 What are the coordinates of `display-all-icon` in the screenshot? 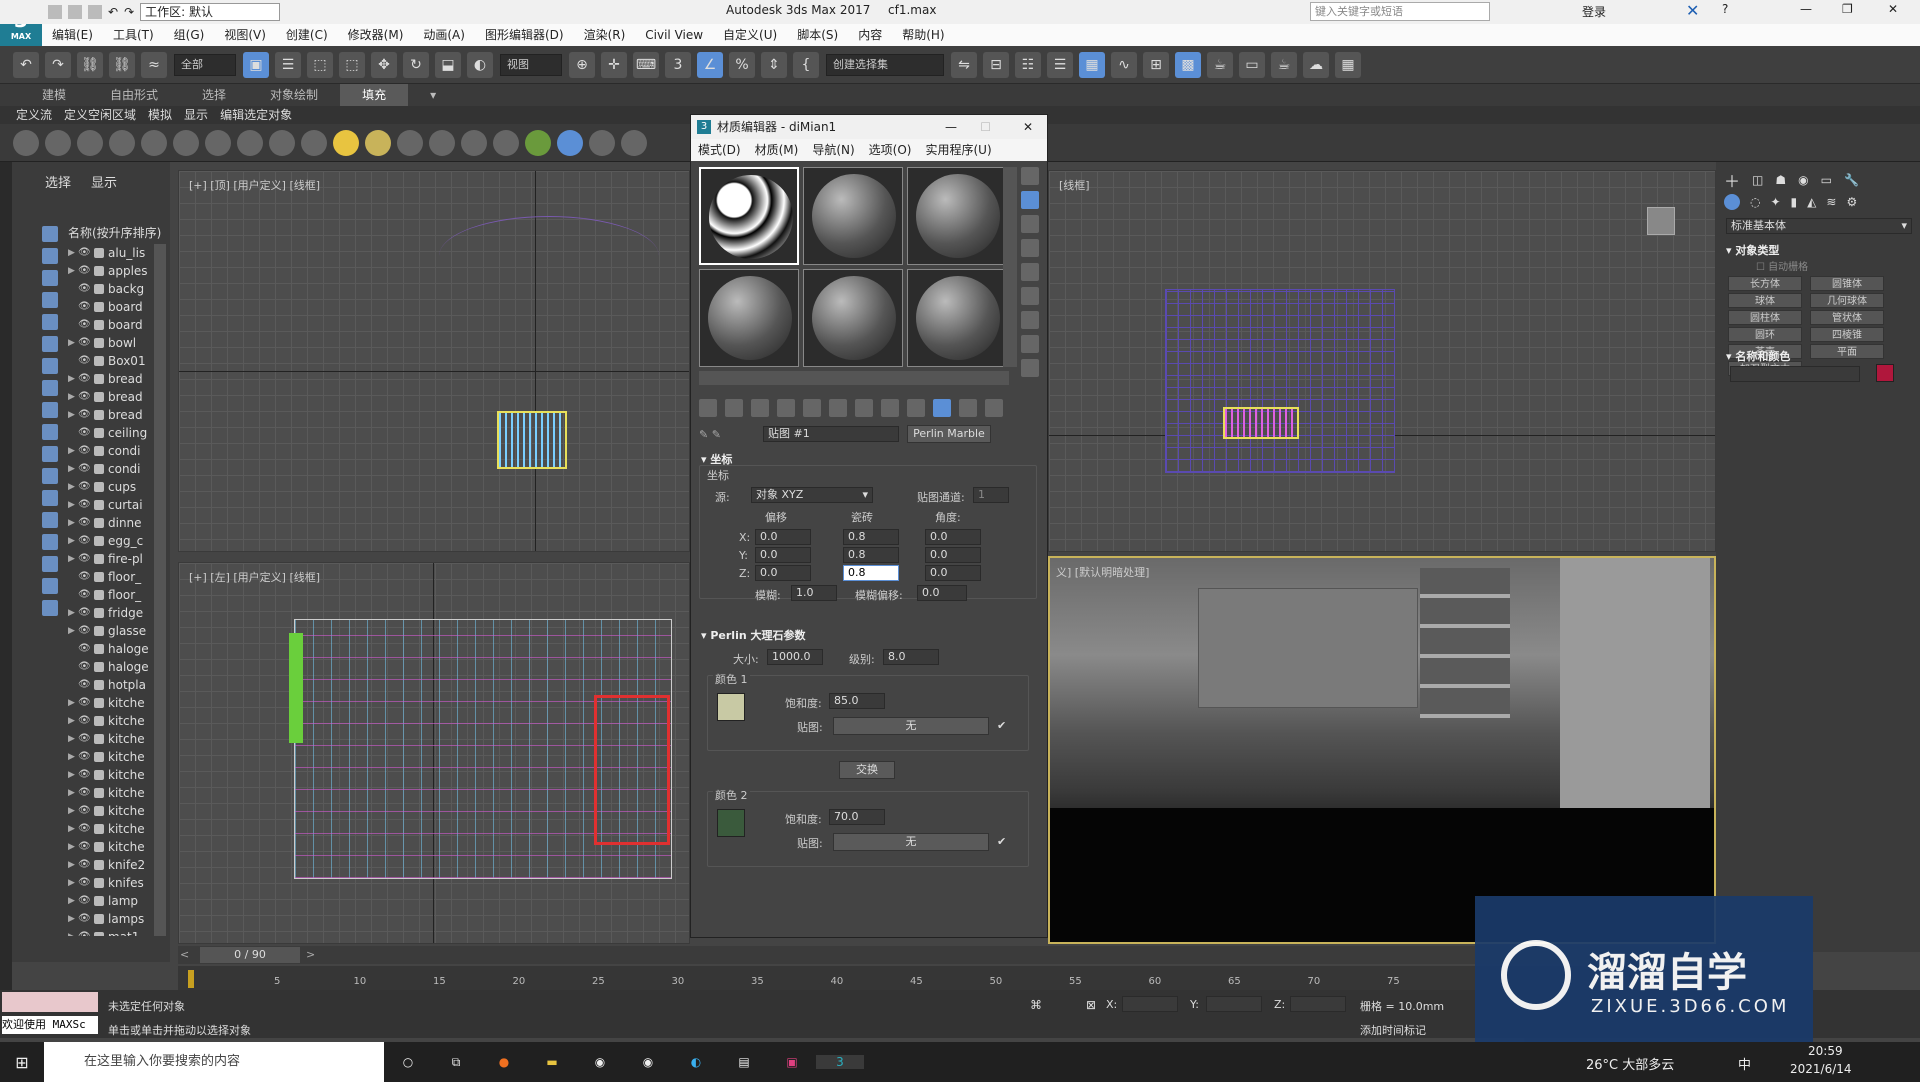 It's located at (50, 520).